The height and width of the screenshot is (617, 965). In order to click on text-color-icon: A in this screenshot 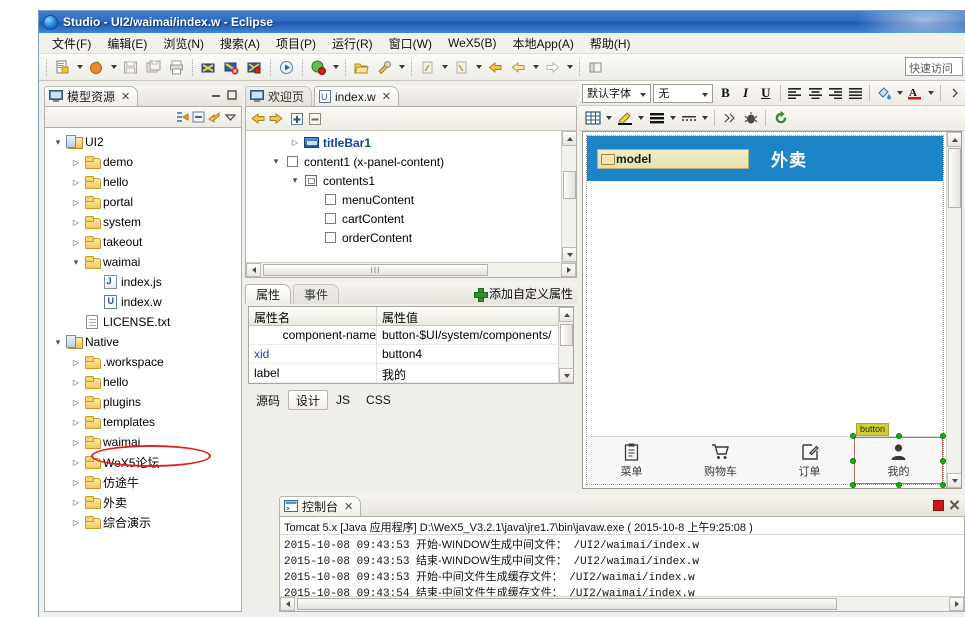, I will do `click(915, 93)`.